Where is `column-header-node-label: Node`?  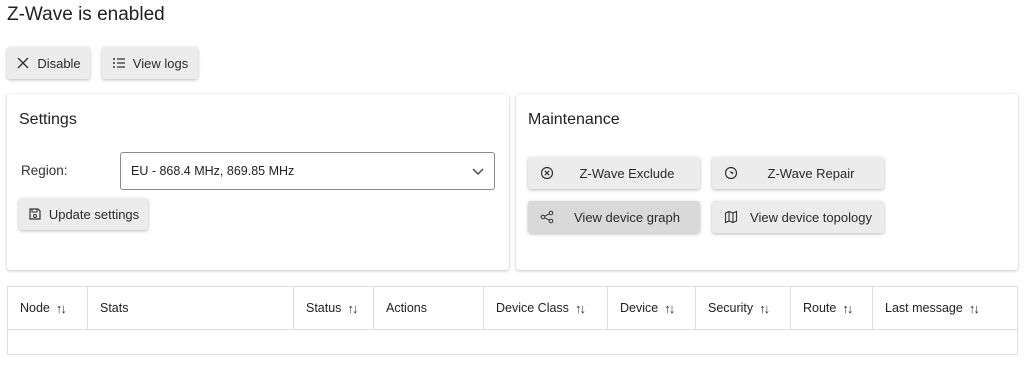 column-header-node-label: Node is located at coordinates (35, 308).